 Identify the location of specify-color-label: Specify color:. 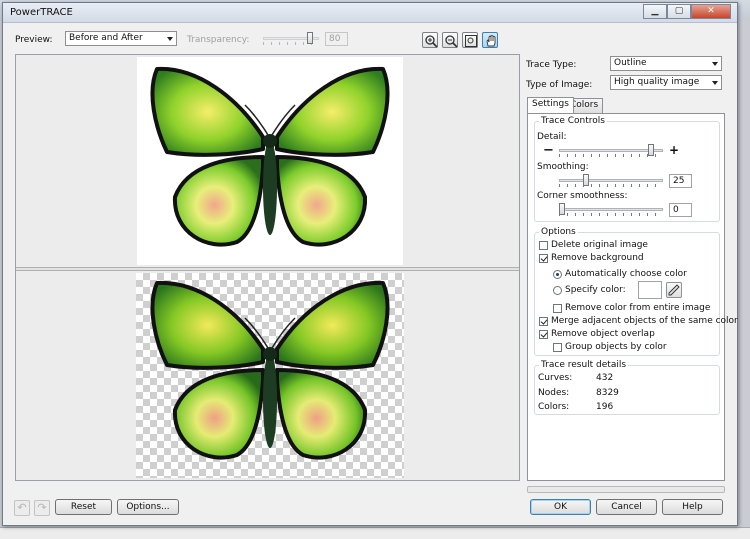
(595, 290).